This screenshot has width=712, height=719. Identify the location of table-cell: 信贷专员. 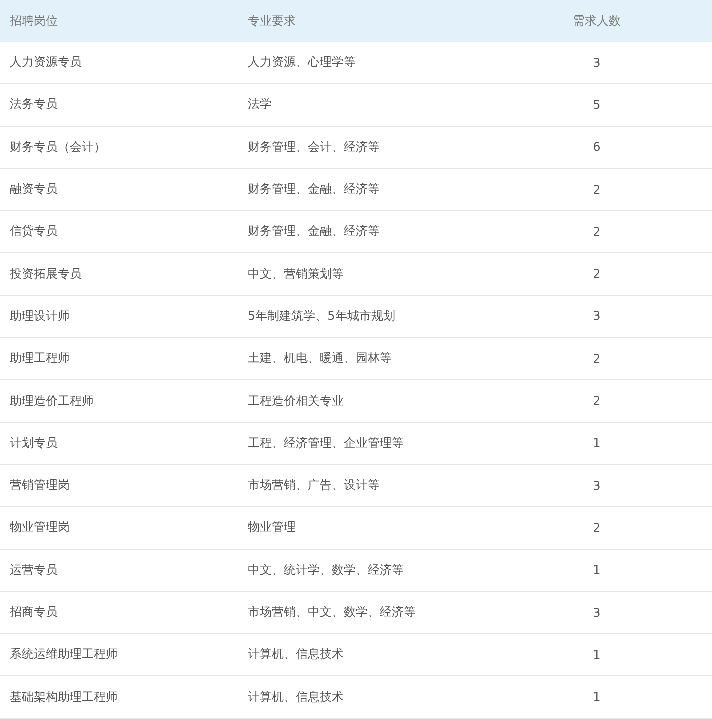
(119, 231).